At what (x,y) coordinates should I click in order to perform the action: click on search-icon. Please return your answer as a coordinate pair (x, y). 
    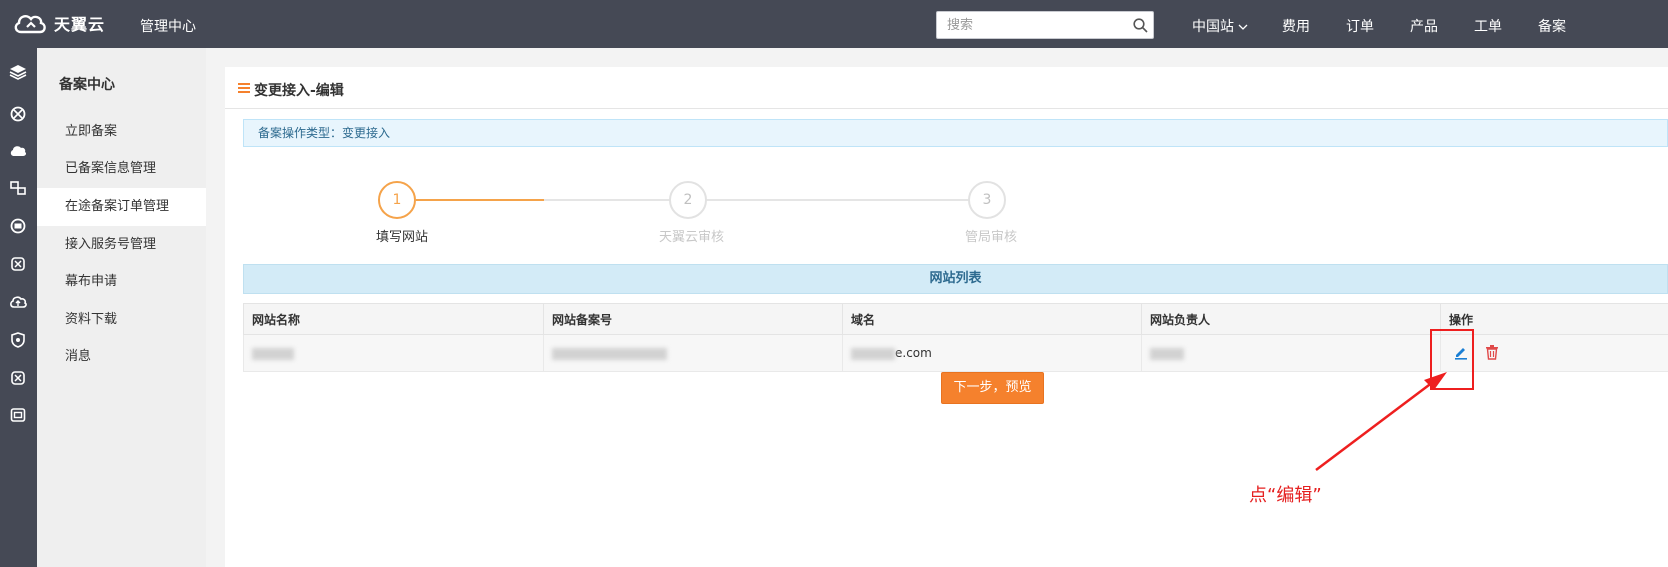
    Looking at the image, I should click on (1140, 25).